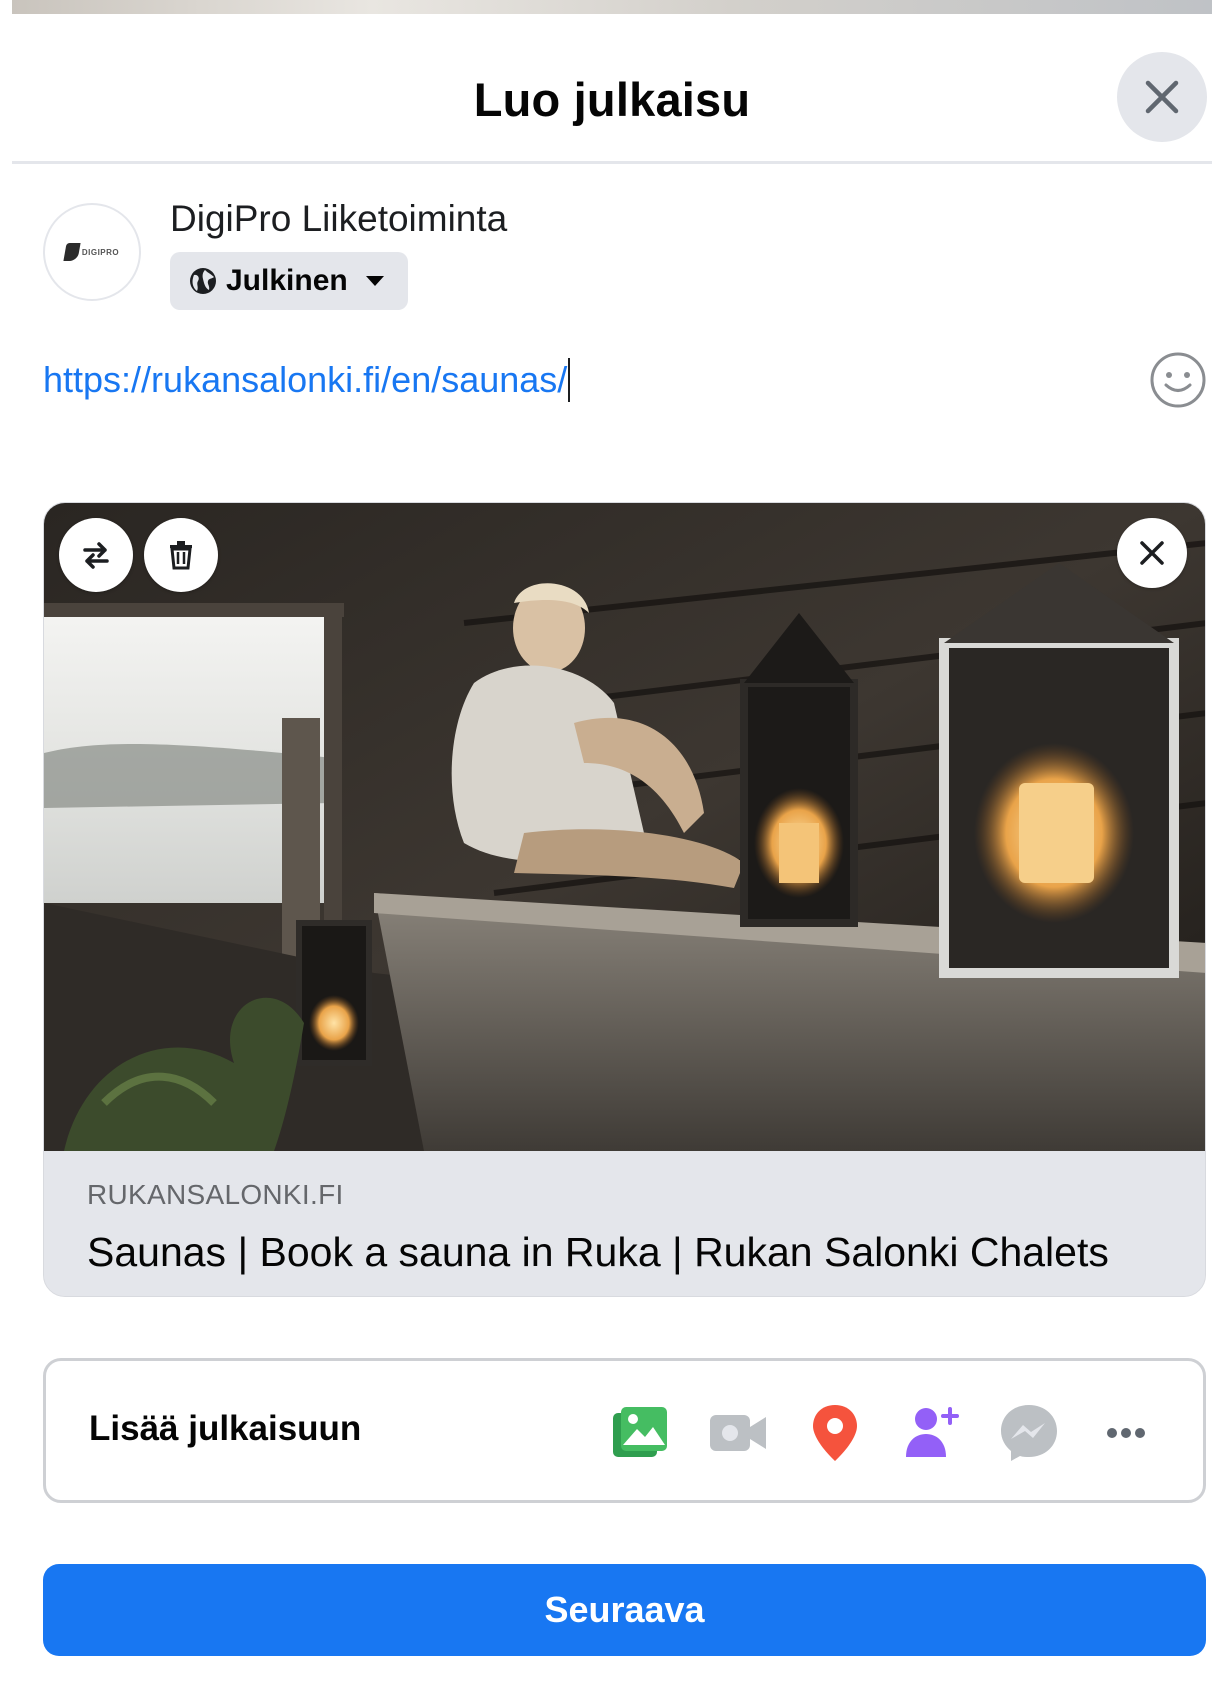 The height and width of the screenshot is (1682, 1223). I want to click on add-to-post-bar: Lisää julkaisuun, so click(624, 1430).